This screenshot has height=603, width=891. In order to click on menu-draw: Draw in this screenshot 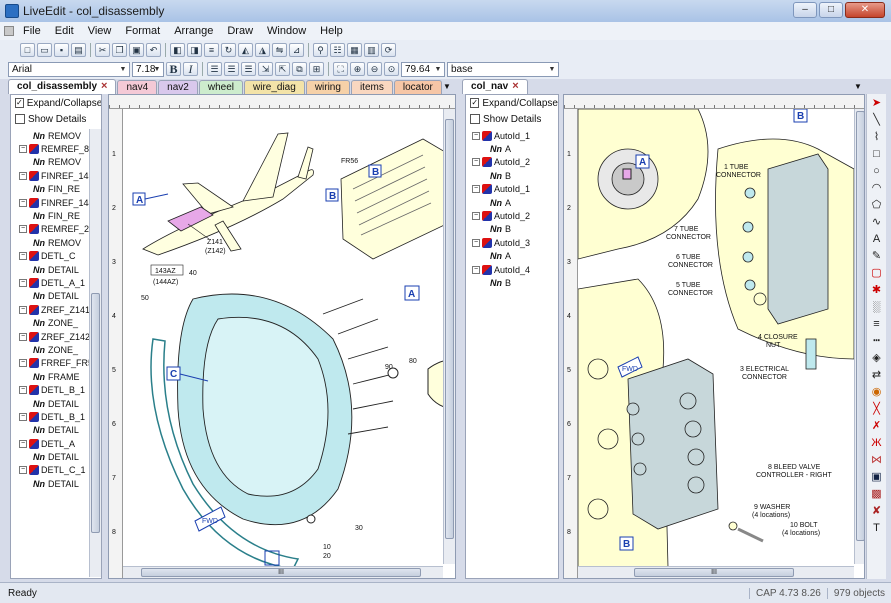, I will do `click(240, 31)`.